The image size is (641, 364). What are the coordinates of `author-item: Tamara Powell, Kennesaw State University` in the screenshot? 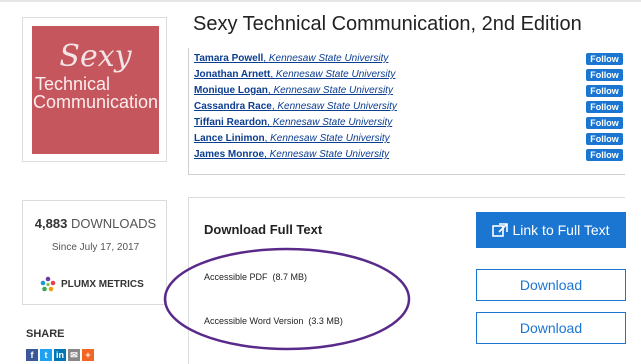 It's located at (291, 59).